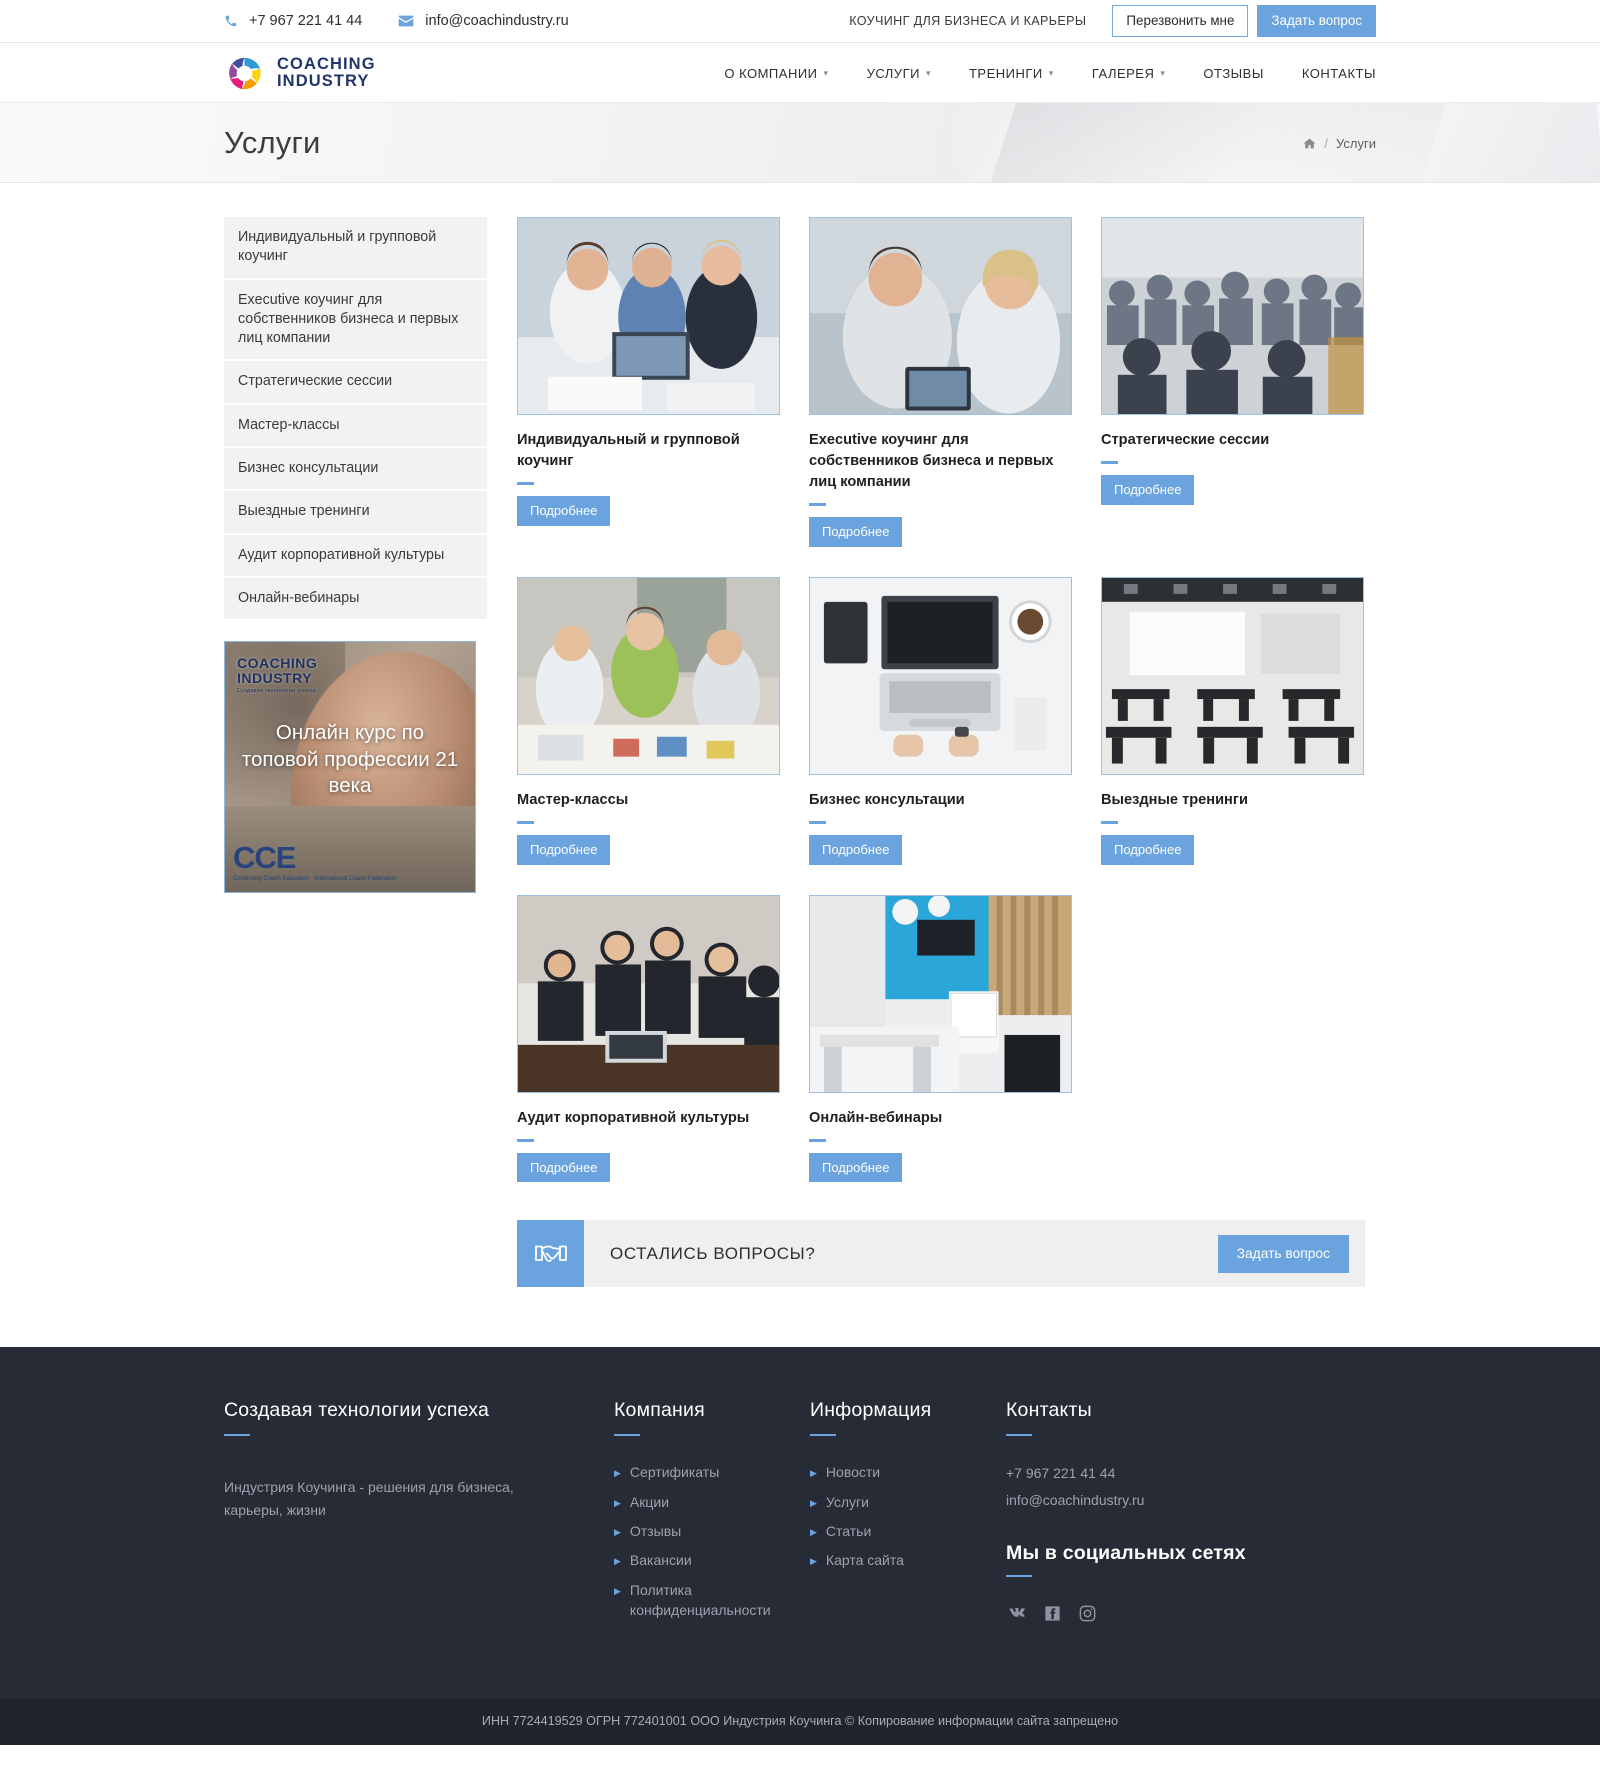 Image resolution: width=1600 pixels, height=1785 pixels. I want to click on footer-link-certificates: ▶ Сертификаты, so click(712, 1472).